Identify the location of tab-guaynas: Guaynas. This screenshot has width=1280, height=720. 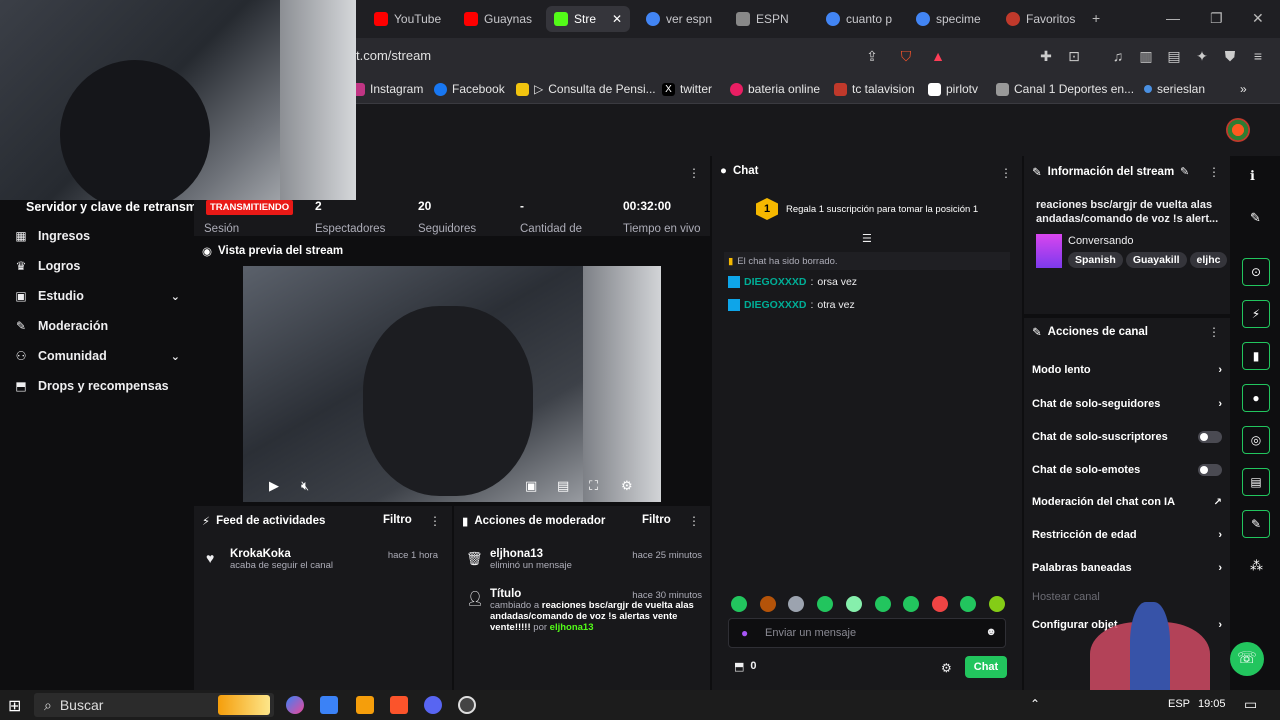
(496, 19).